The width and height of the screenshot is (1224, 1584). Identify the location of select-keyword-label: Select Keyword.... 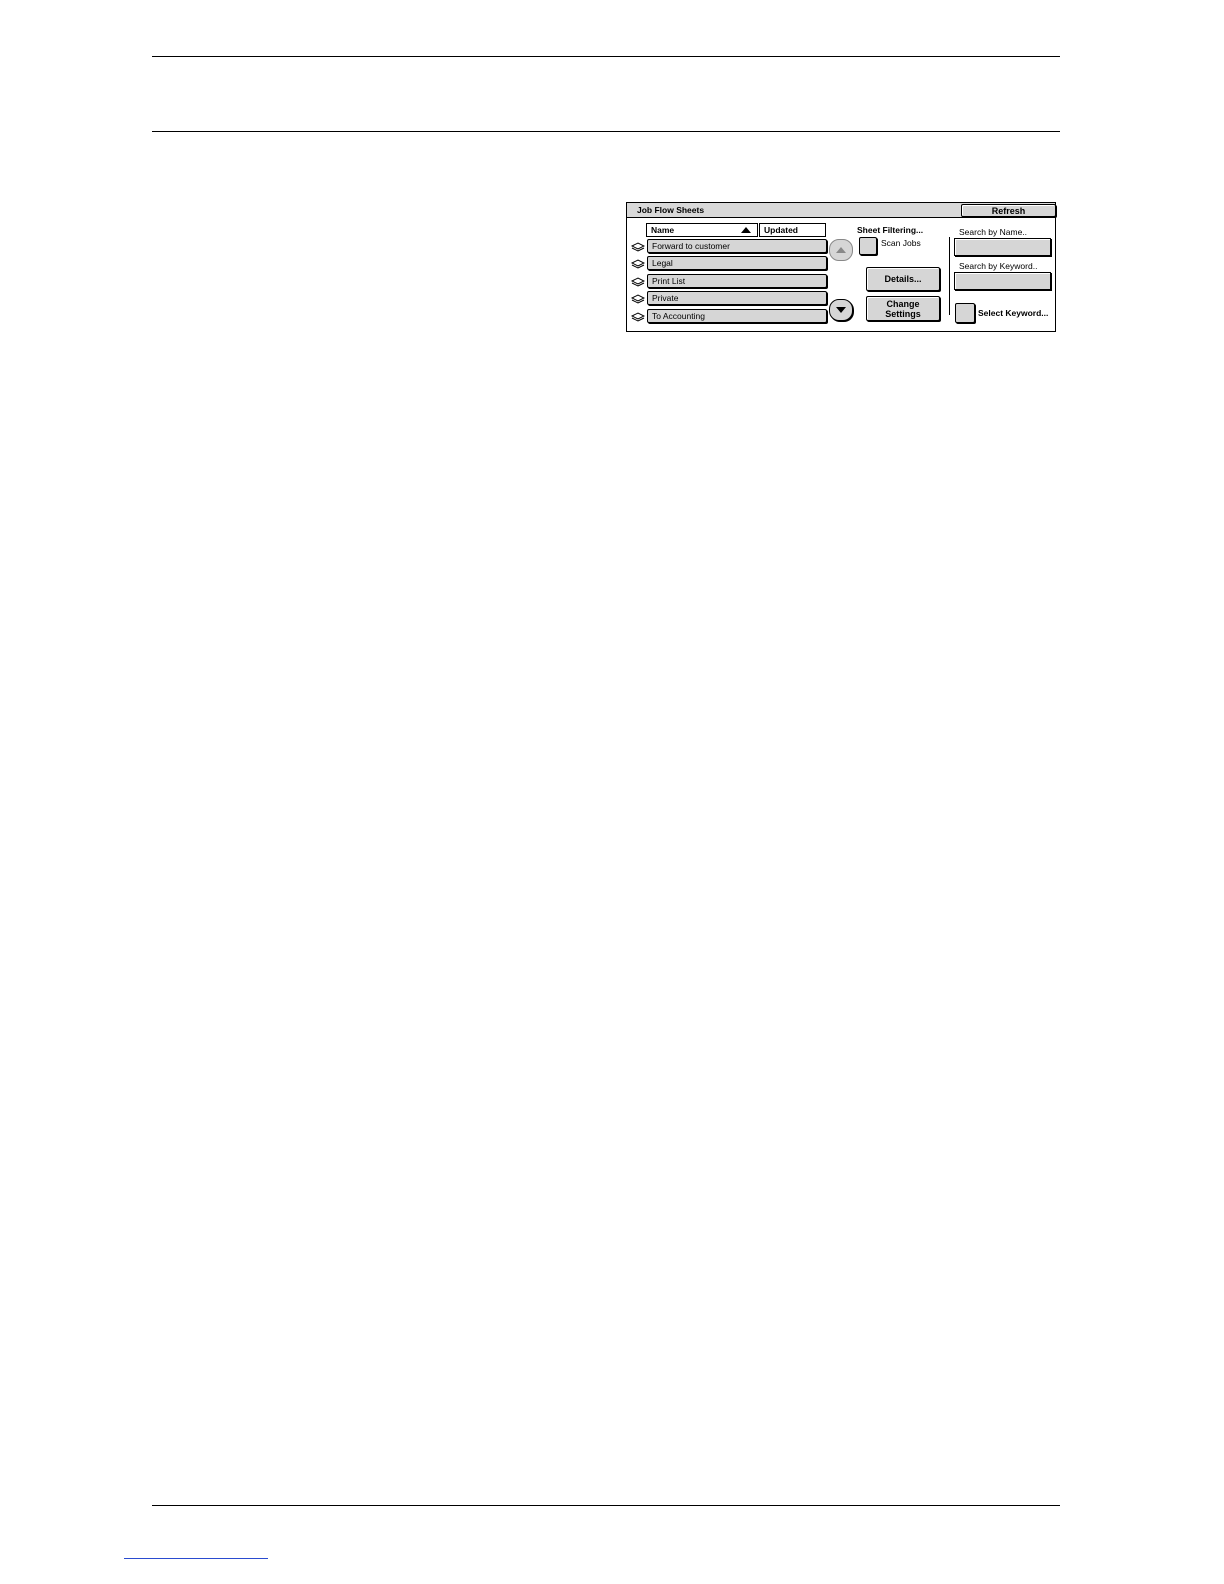
(1013, 313).